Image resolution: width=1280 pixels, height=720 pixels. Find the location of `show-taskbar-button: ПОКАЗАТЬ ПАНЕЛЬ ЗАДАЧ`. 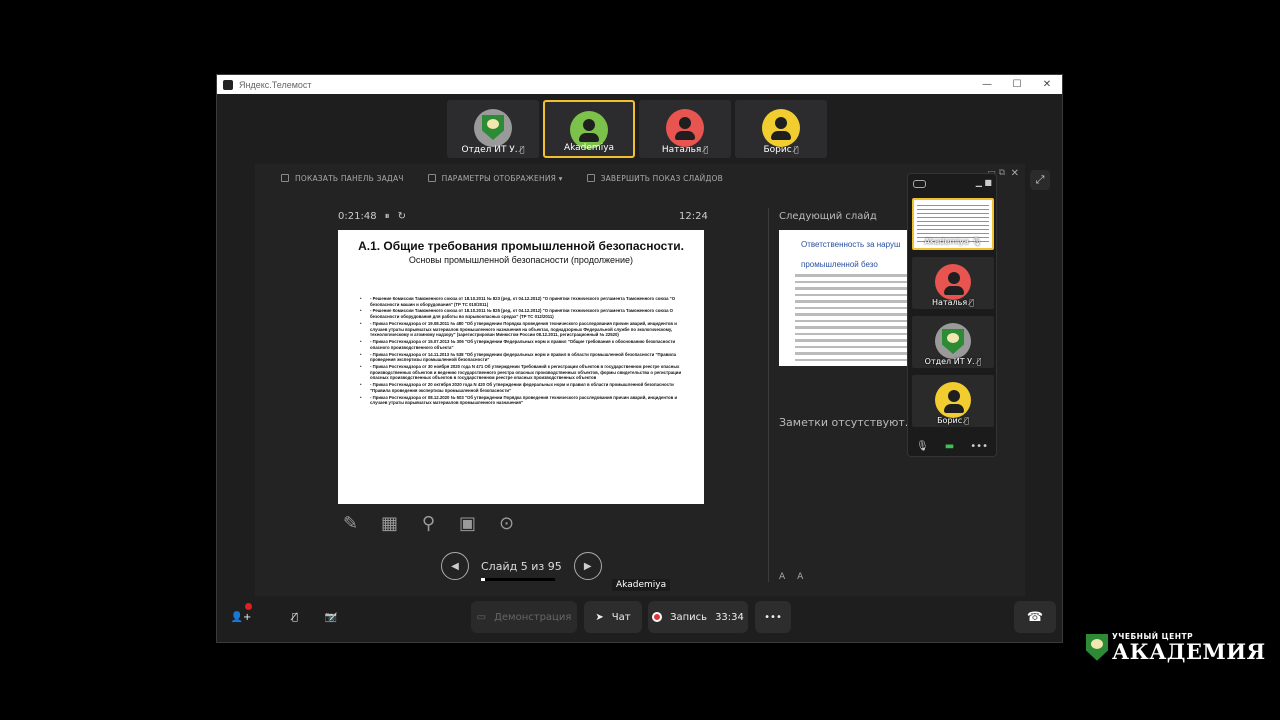

show-taskbar-button: ПОКАЗАТЬ ПАНЕЛЬ ЗАДАЧ is located at coordinates (342, 178).